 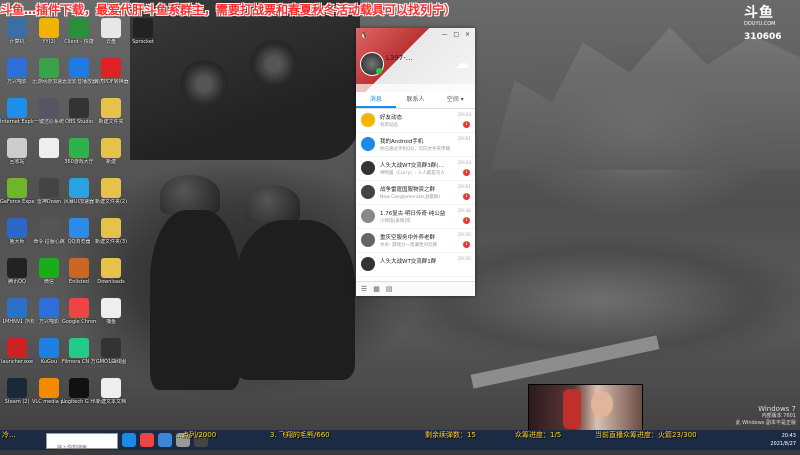 What do you see at coordinates (415, 88) in the screenshot?
I see `qq-search-bar` at bounding box center [415, 88].